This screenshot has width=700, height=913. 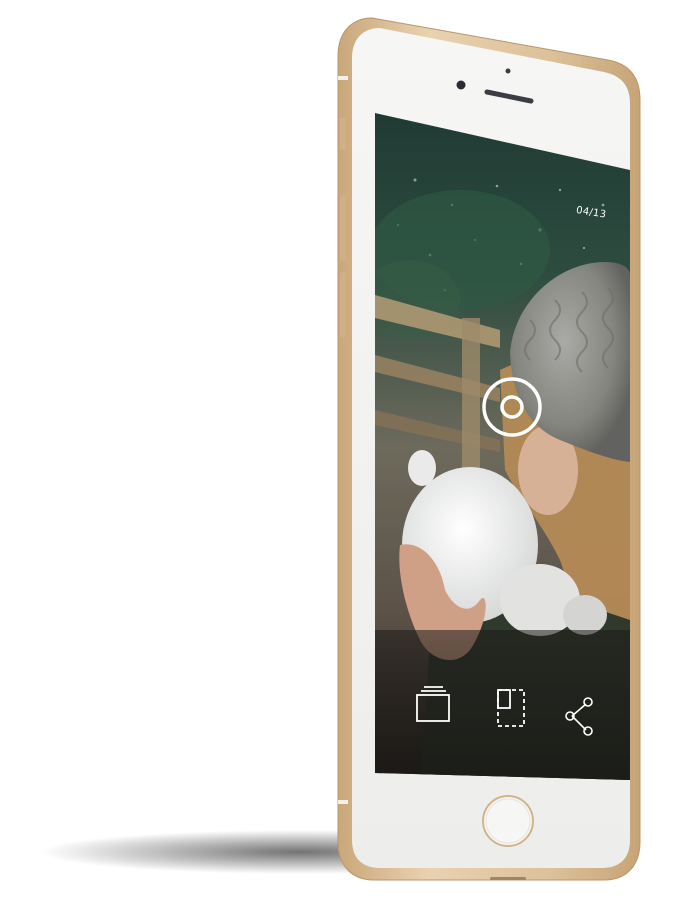 I want to click on volume-down-button, so click(x=343, y=305).